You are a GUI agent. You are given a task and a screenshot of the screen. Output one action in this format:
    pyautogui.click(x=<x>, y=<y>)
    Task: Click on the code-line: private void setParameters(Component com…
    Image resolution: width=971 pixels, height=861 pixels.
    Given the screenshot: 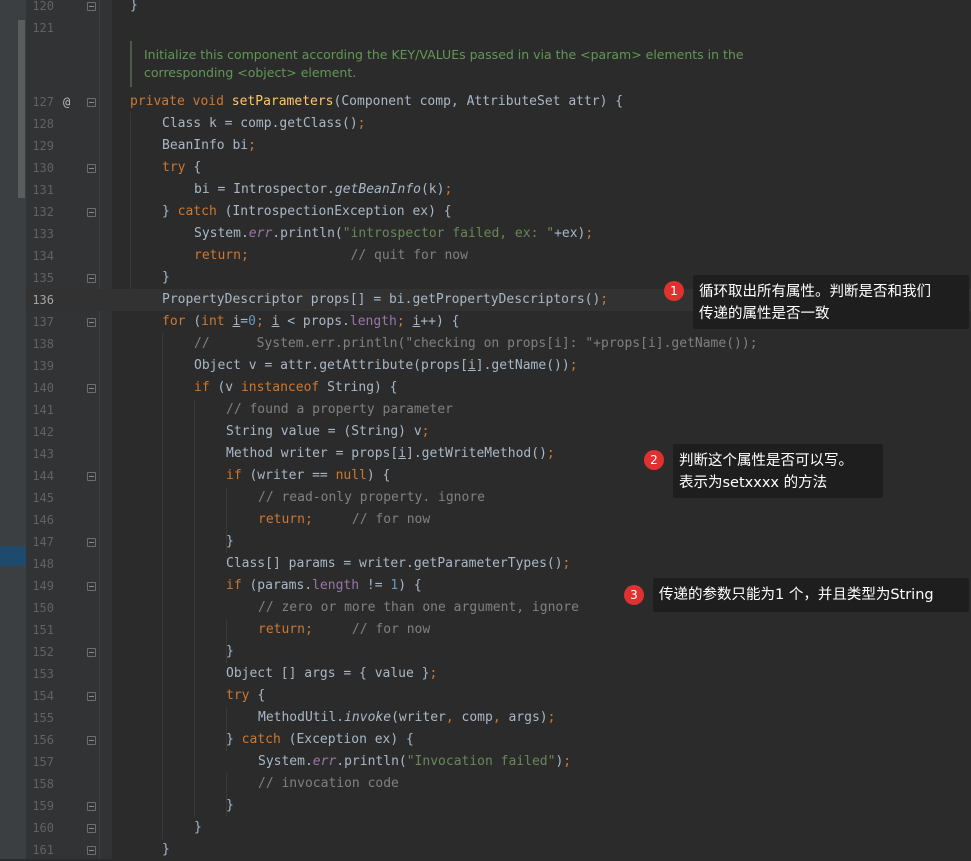 What is the action you would take?
    pyautogui.click(x=376, y=102)
    